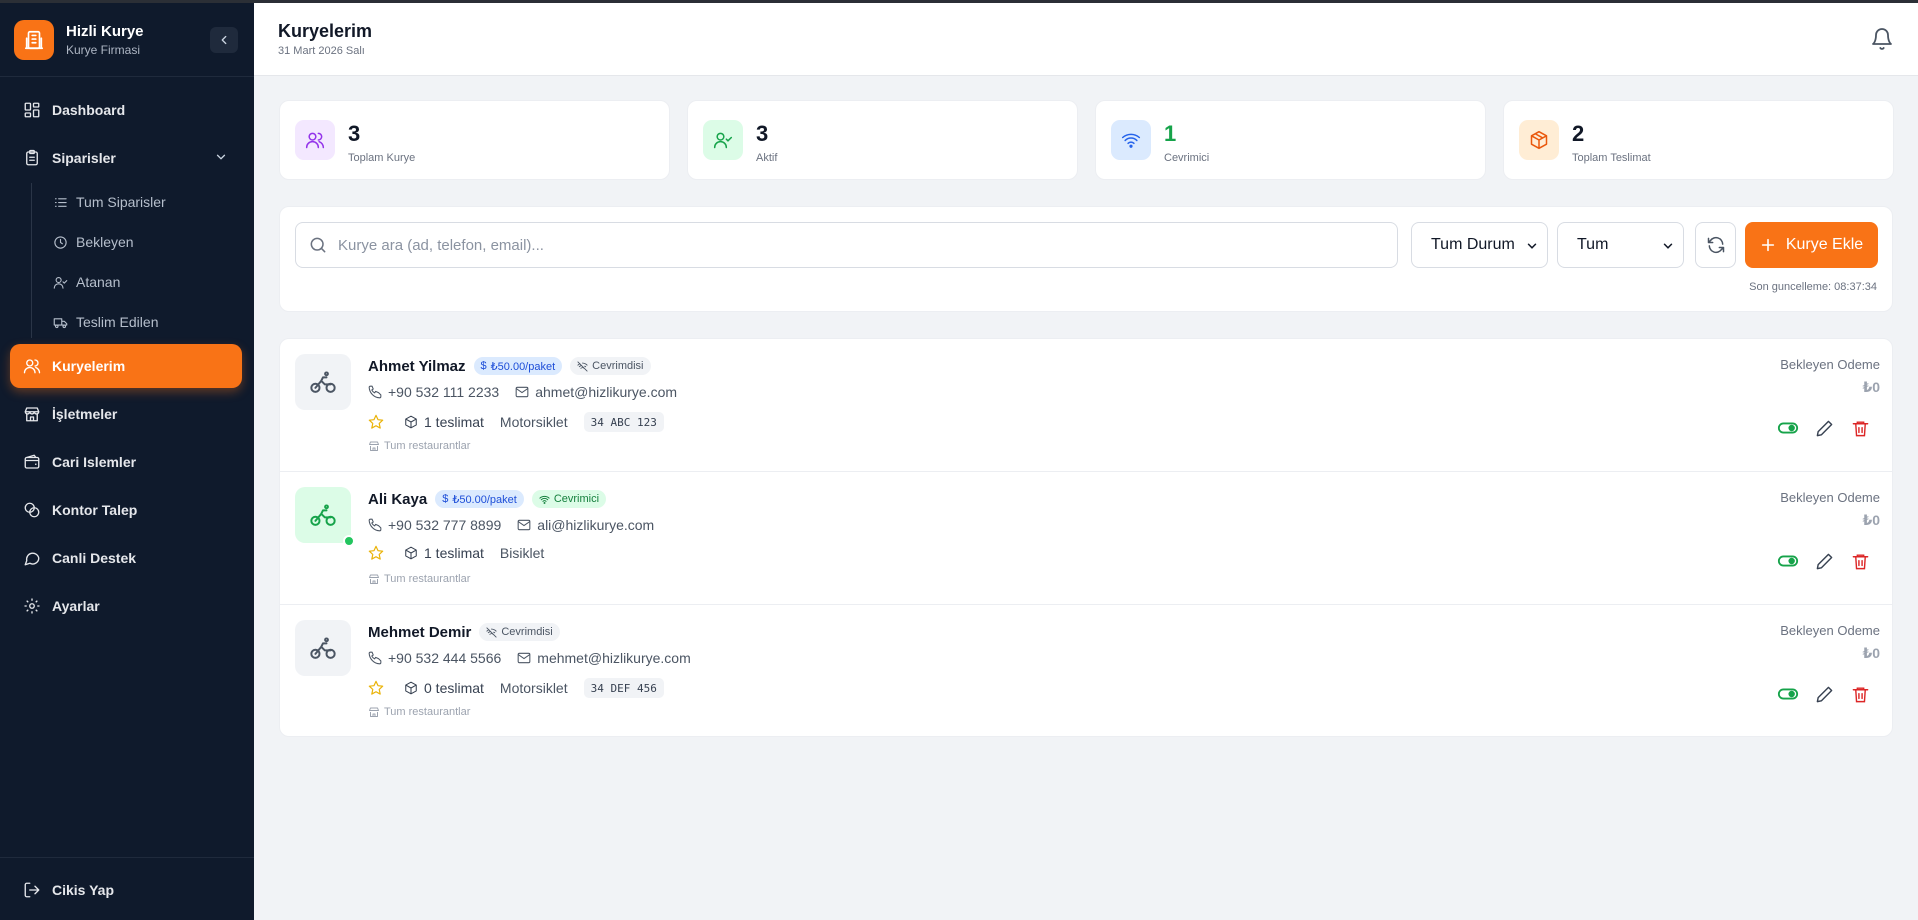 Image resolution: width=1918 pixels, height=920 pixels. I want to click on sidebar-item-label: Cari Islemler, so click(94, 462).